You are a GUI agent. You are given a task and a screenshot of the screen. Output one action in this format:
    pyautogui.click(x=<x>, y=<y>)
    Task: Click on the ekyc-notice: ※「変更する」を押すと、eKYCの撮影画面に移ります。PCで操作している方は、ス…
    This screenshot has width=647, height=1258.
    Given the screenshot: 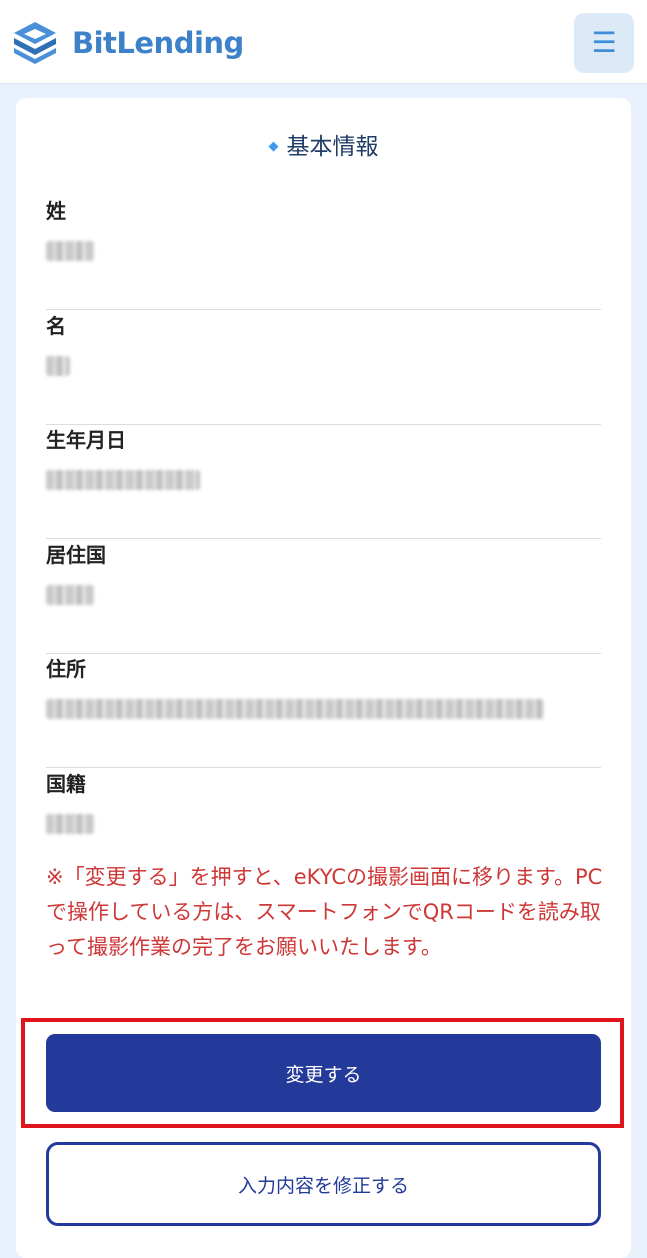 What is the action you would take?
    pyautogui.click(x=324, y=912)
    